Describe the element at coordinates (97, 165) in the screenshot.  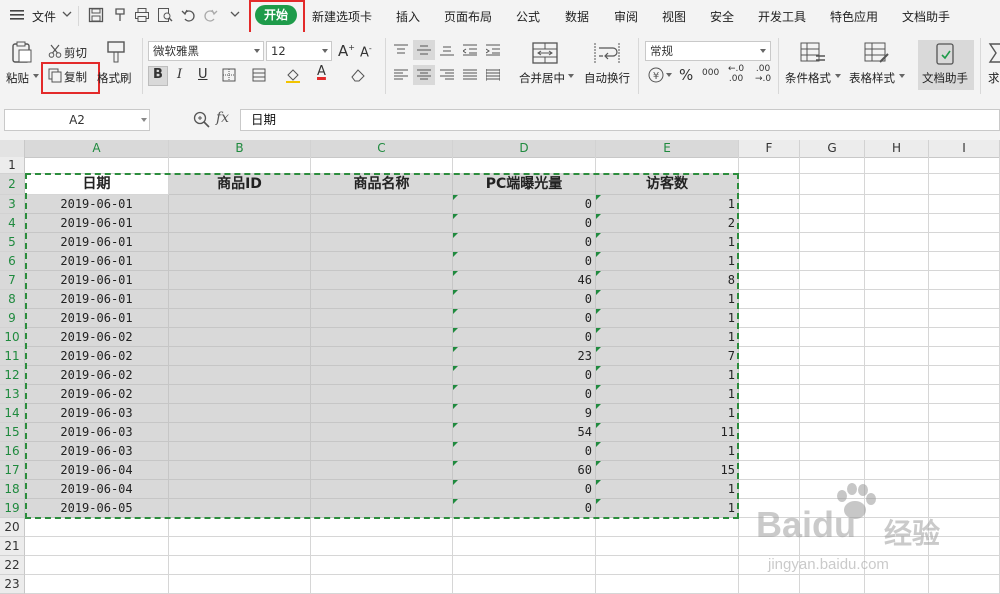
I see `cell-a1` at that location.